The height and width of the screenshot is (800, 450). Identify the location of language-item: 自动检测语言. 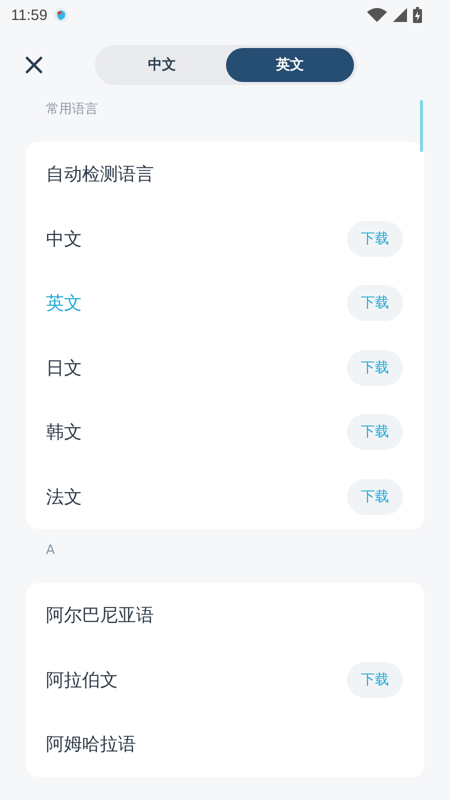
(100, 174).